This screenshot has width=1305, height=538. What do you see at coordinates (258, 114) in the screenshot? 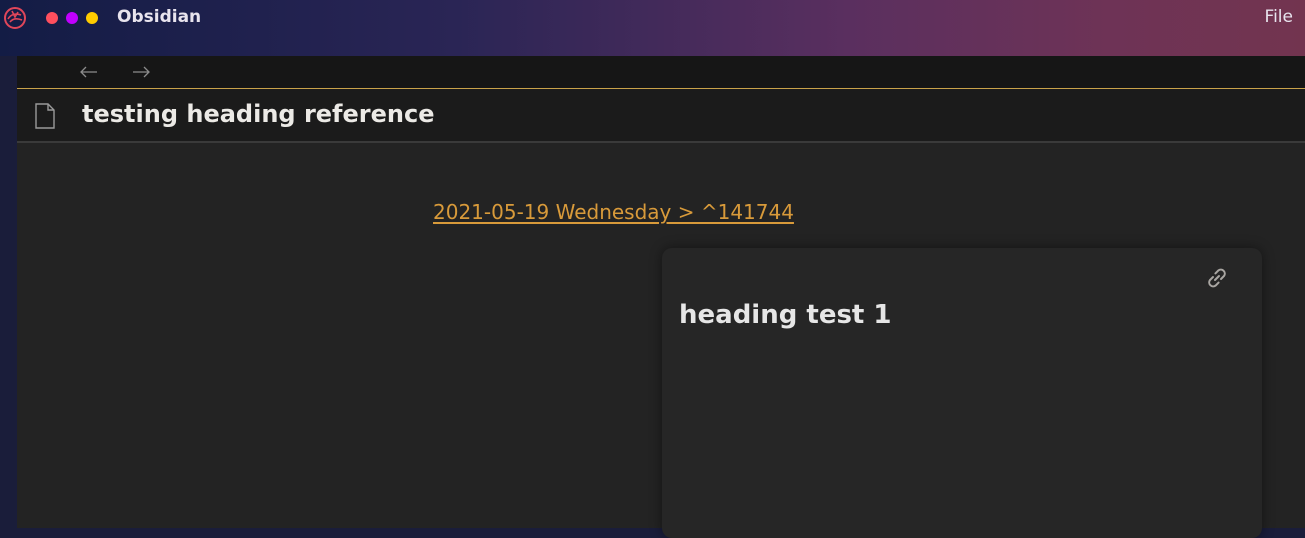
I see `note-title: testing heading reference` at bounding box center [258, 114].